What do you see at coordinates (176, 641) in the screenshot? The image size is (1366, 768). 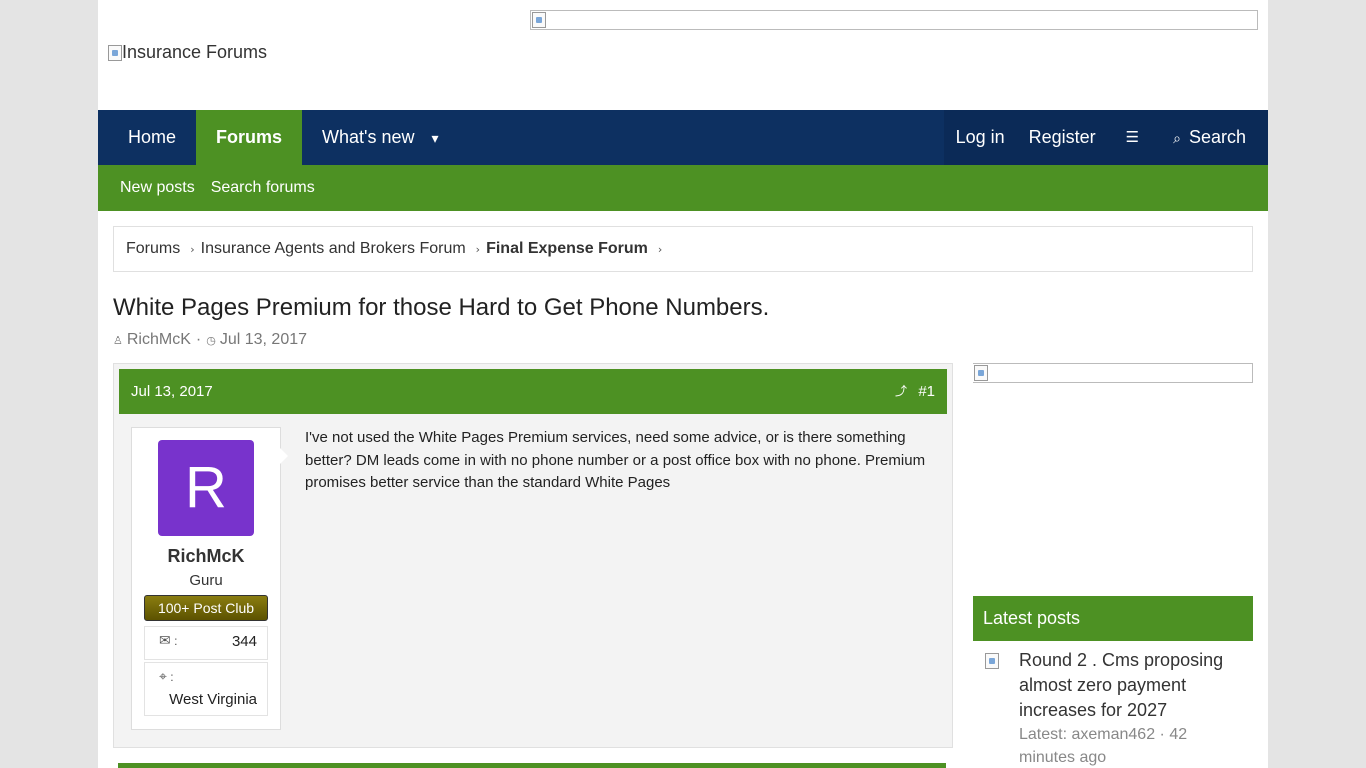 I see `messages-label-text: :` at bounding box center [176, 641].